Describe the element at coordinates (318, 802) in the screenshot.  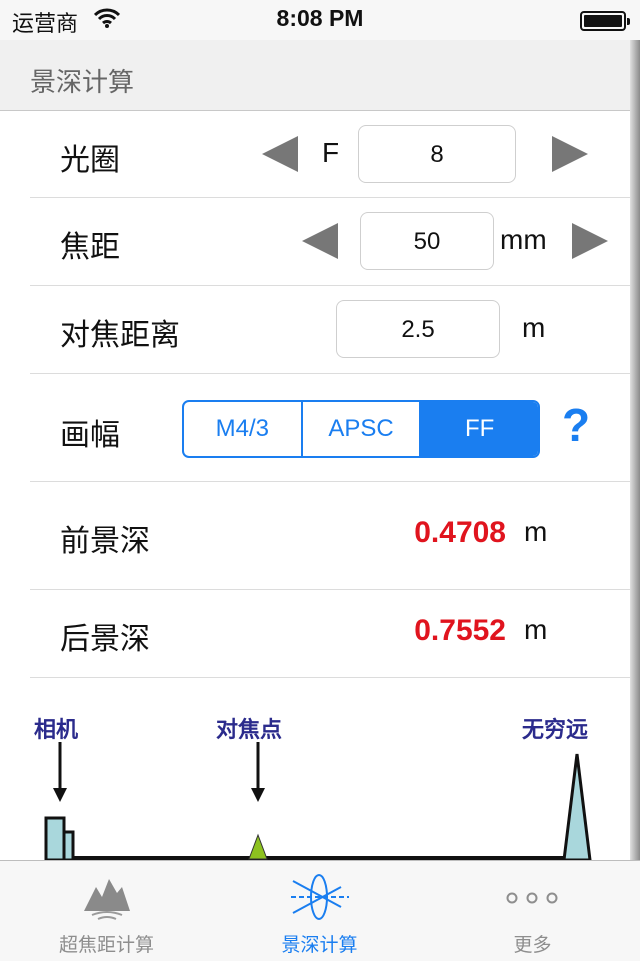
I see `dof-diagram` at that location.